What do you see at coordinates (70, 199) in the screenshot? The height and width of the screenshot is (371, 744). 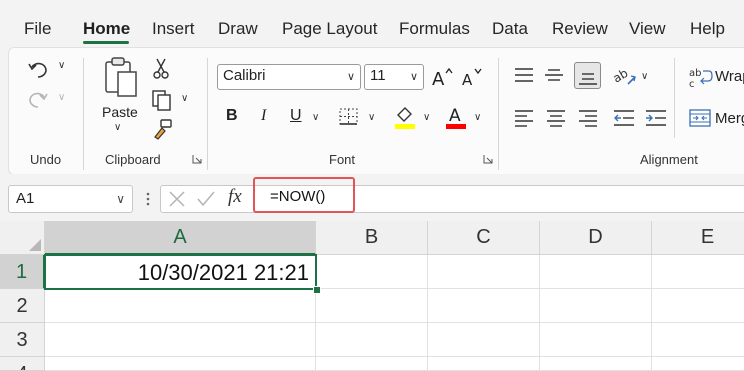 I see `name-box: A1 ∨` at bounding box center [70, 199].